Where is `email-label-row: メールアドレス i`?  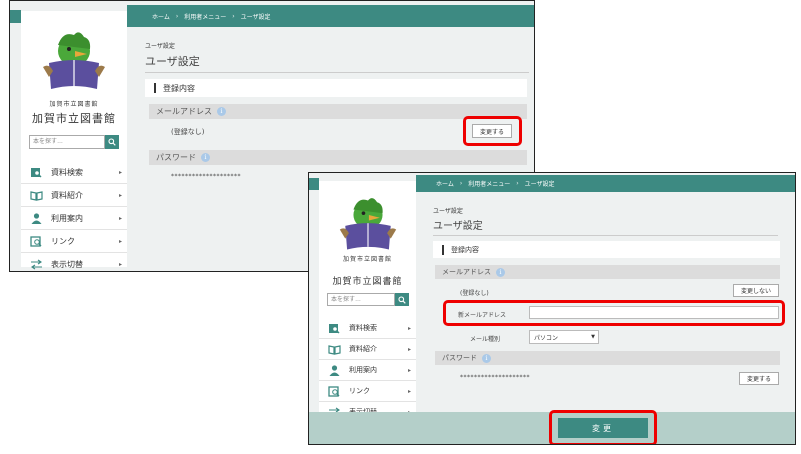
email-label-row: メールアドレス i is located at coordinates (607, 272).